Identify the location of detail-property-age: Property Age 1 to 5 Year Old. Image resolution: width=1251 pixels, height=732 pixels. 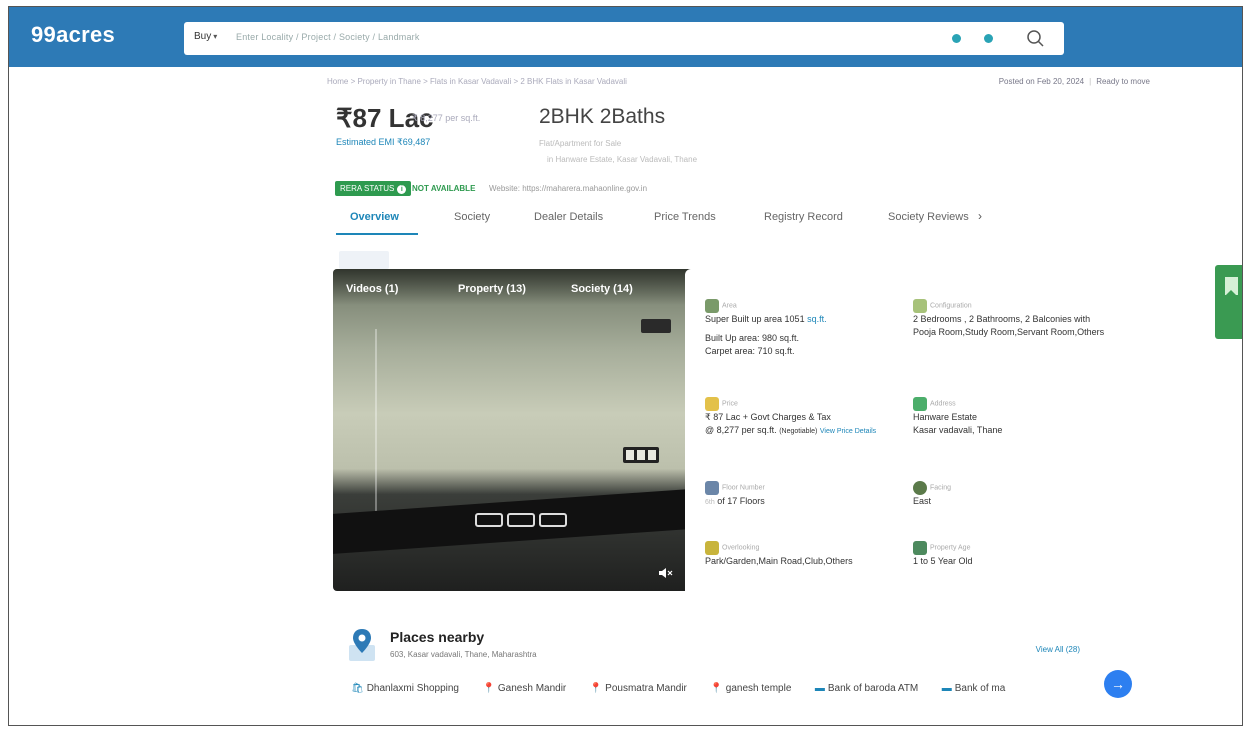
(973, 554).